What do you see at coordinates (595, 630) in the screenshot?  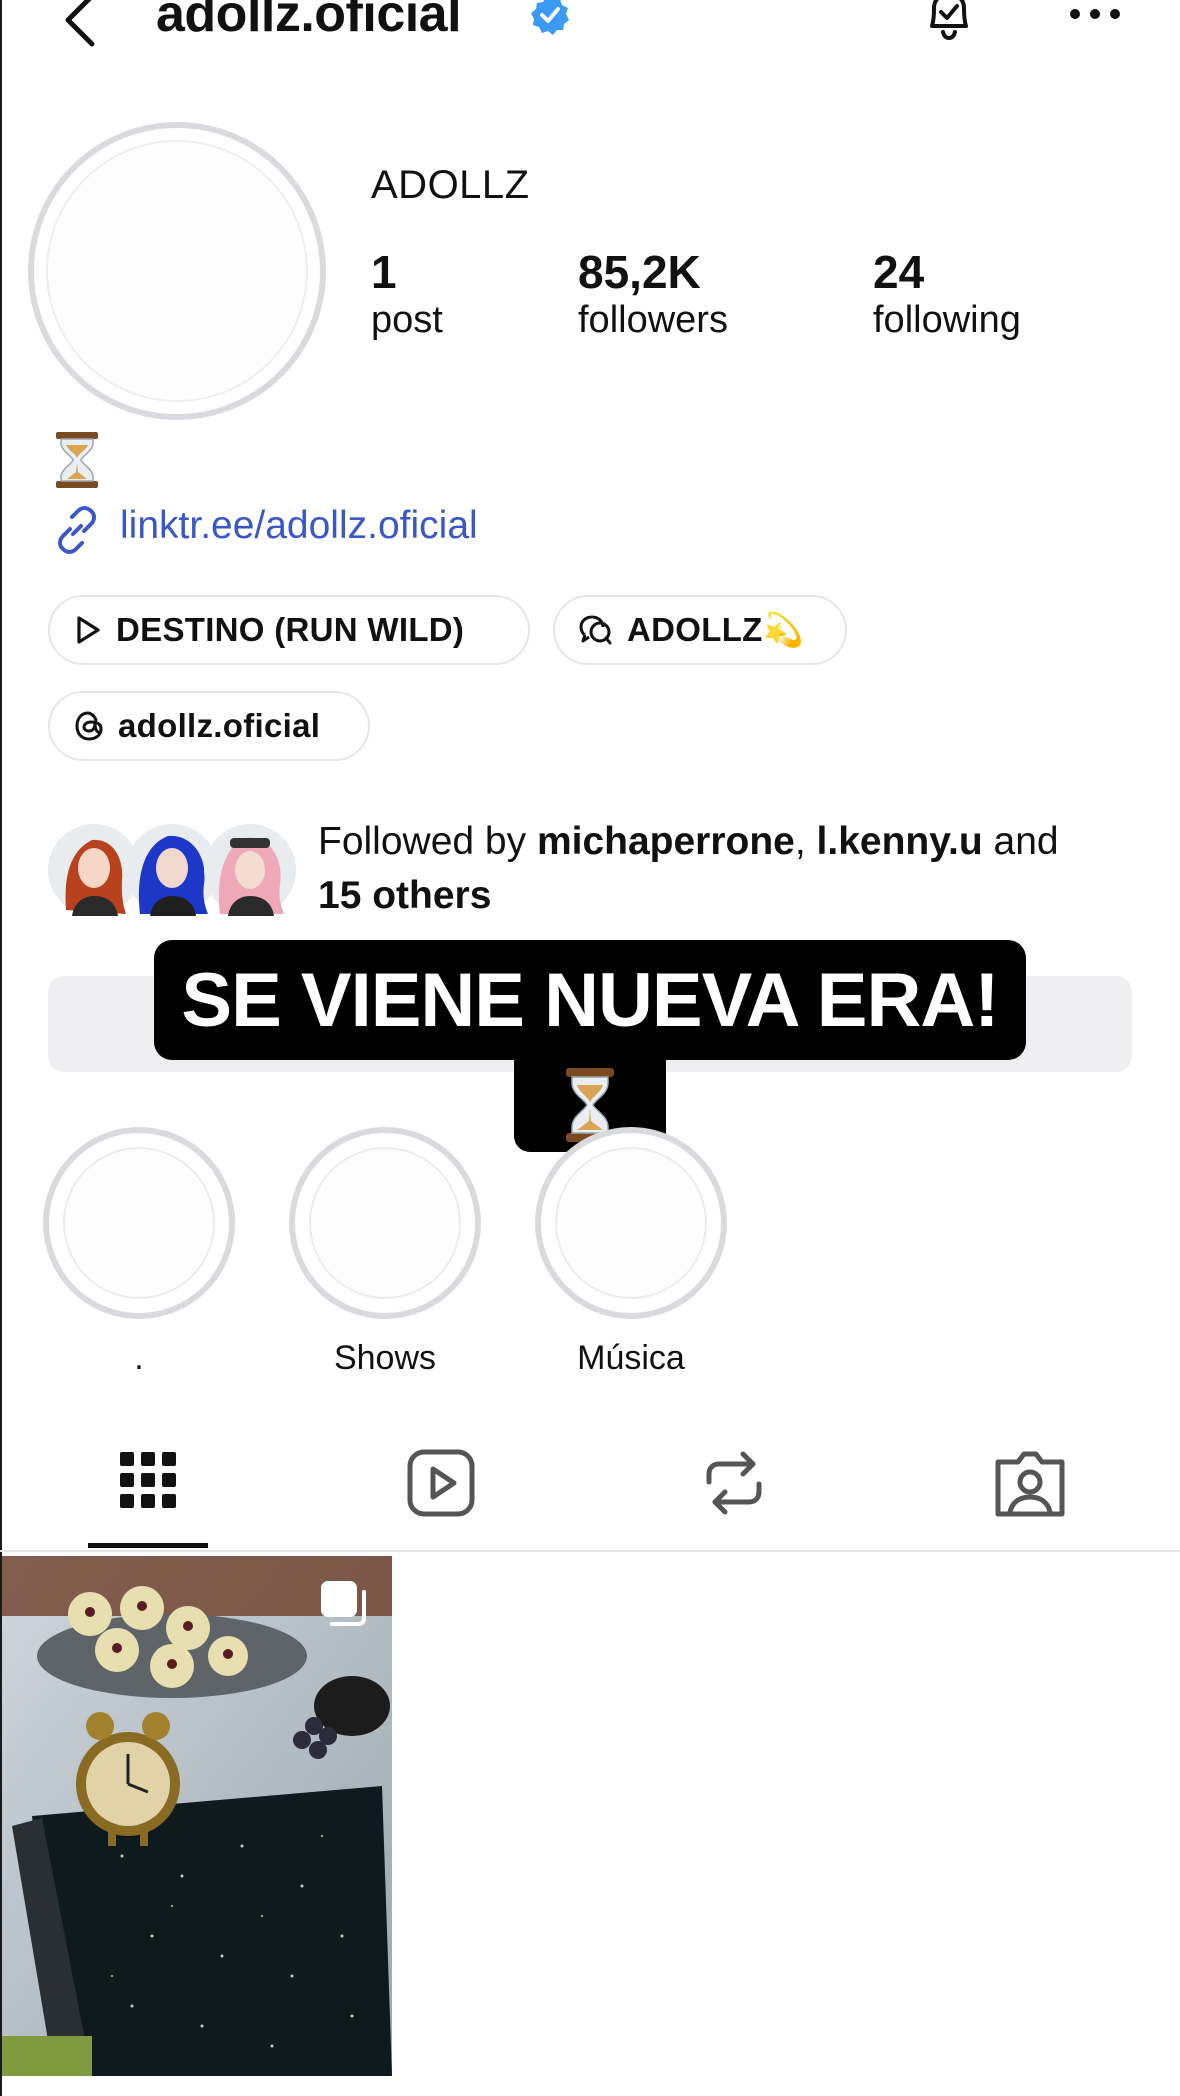 I see `chat-icon` at bounding box center [595, 630].